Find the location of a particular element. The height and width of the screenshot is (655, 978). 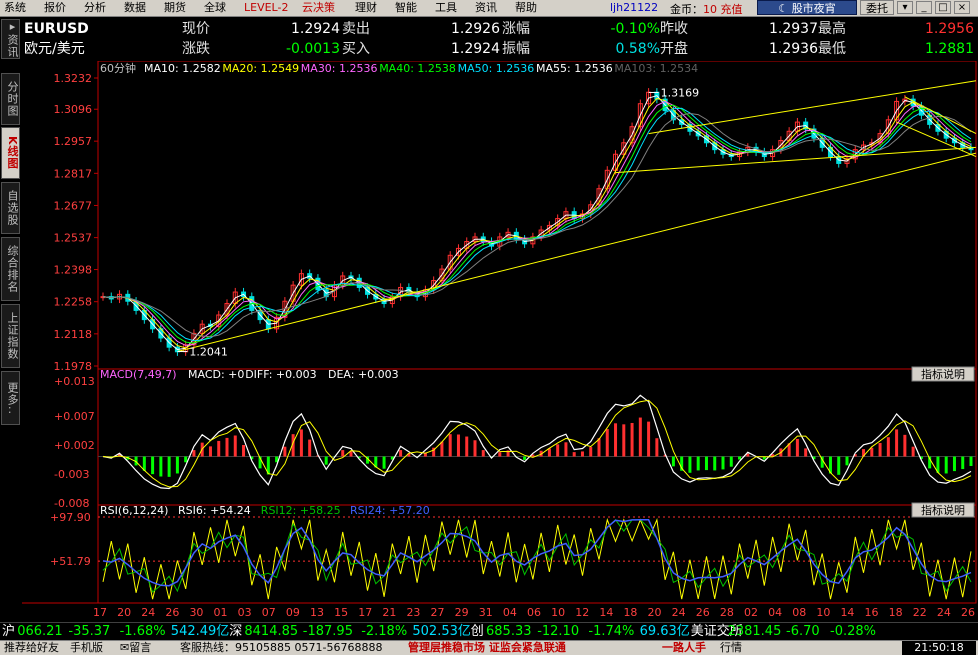

menu-quote: 报价 is located at coordinates (55, 8).